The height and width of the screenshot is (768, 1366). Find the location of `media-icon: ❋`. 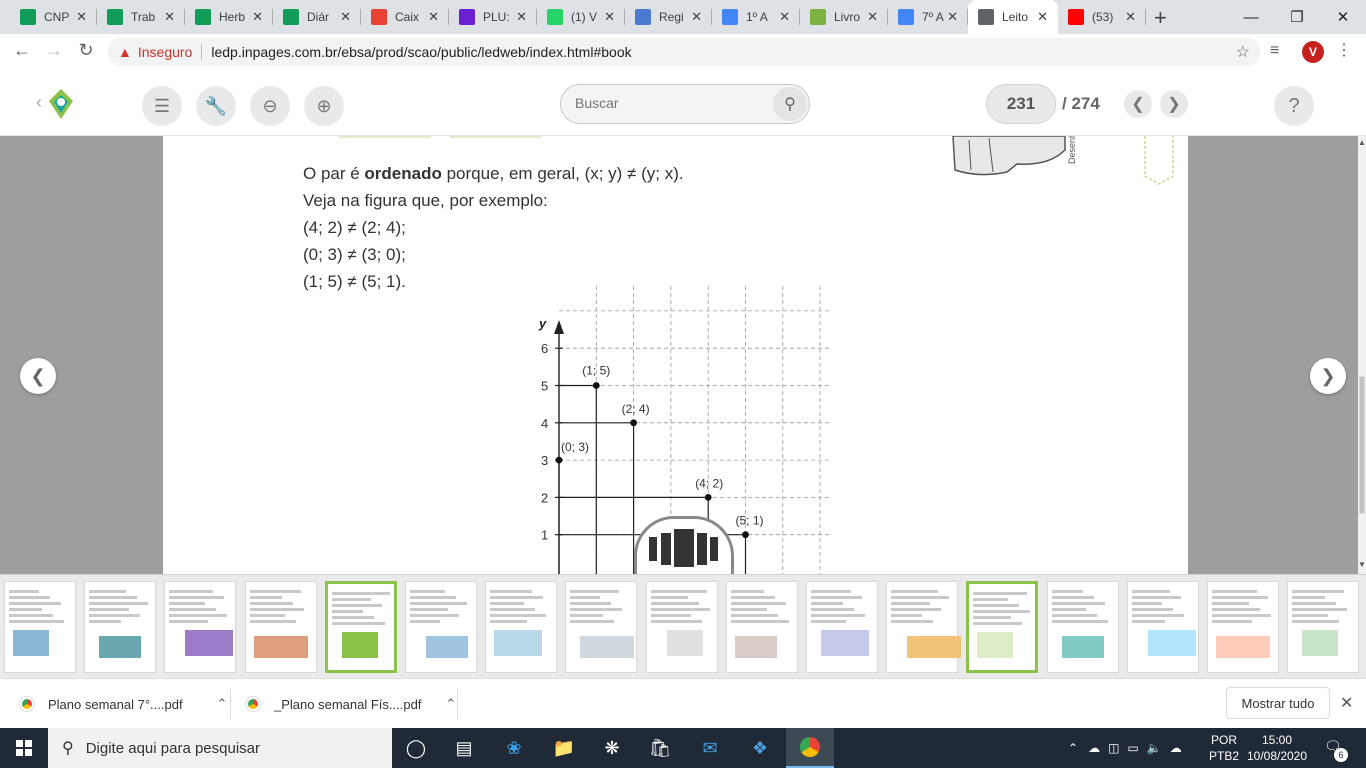

media-icon: ❋ is located at coordinates (612, 748).